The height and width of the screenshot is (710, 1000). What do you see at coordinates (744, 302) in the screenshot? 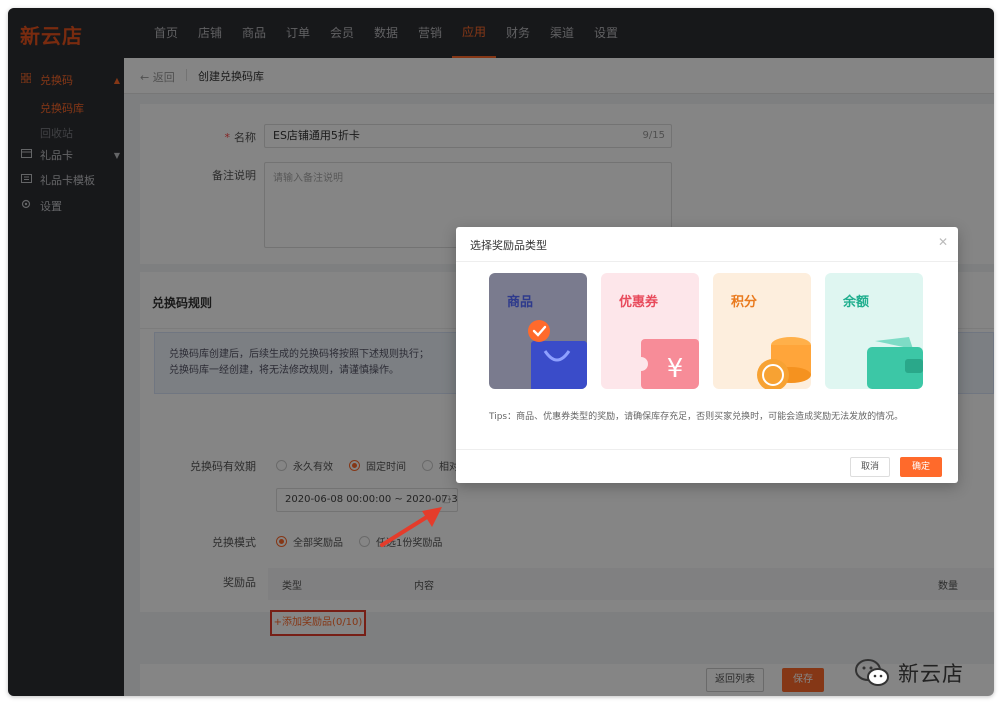
I see `reward-type-label: 积分` at bounding box center [744, 302].